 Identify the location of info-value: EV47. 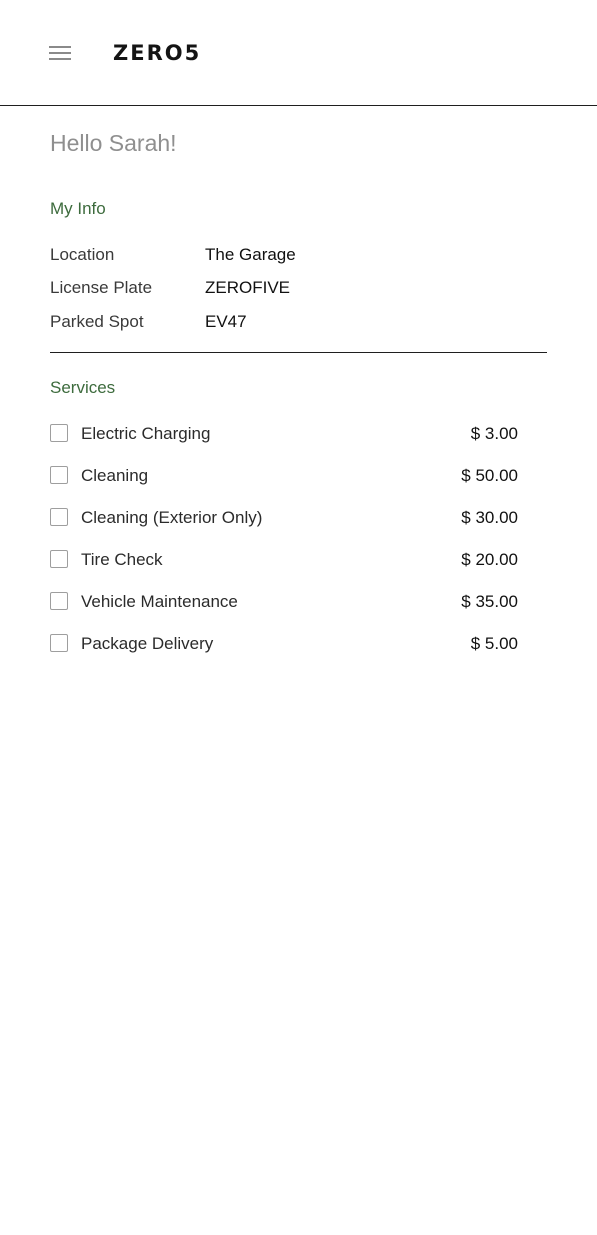
(226, 321).